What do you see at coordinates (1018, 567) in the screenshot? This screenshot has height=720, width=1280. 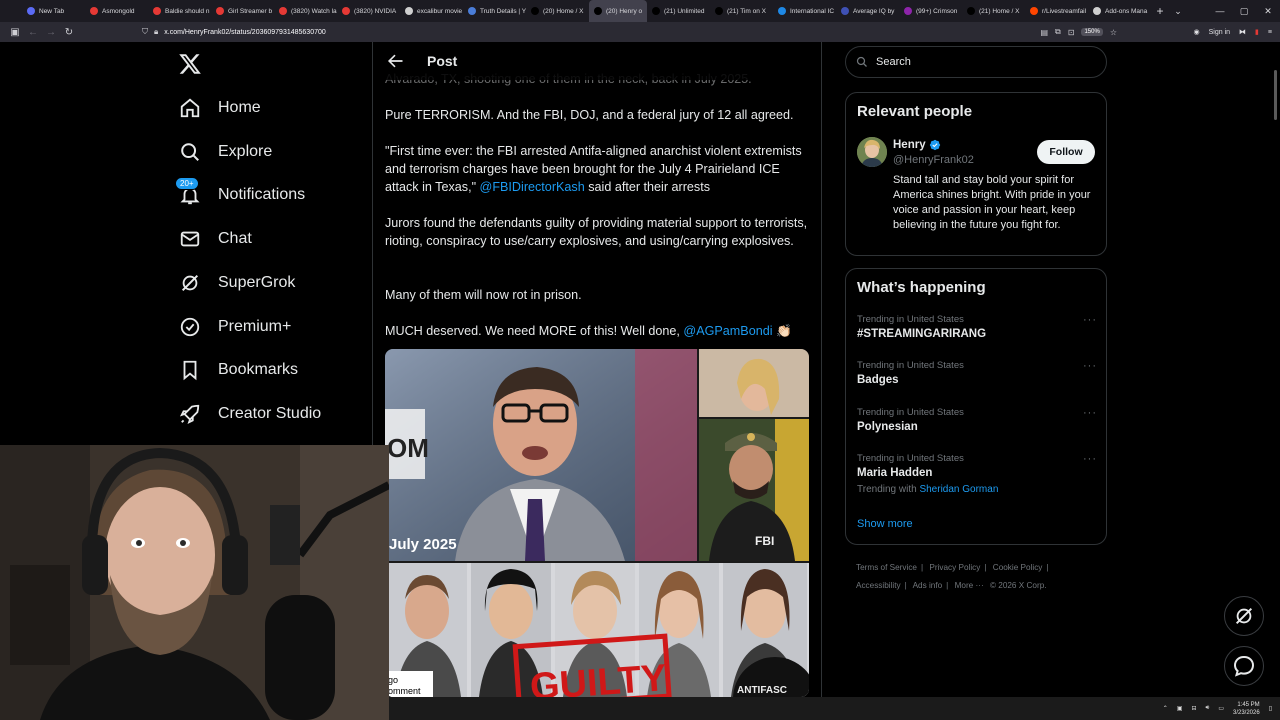 I see `footer-link-cookie: Cookie Policy` at bounding box center [1018, 567].